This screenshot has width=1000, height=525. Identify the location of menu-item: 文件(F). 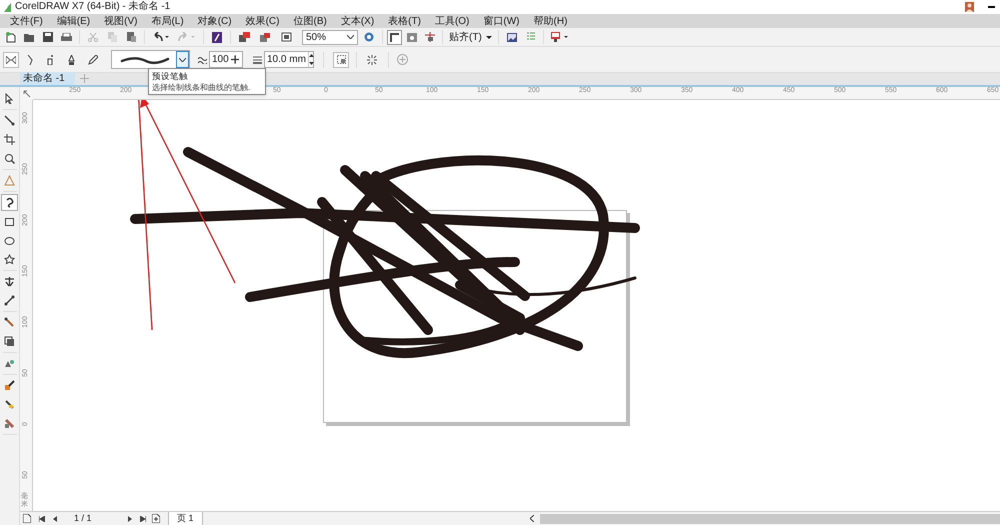
(26, 21).